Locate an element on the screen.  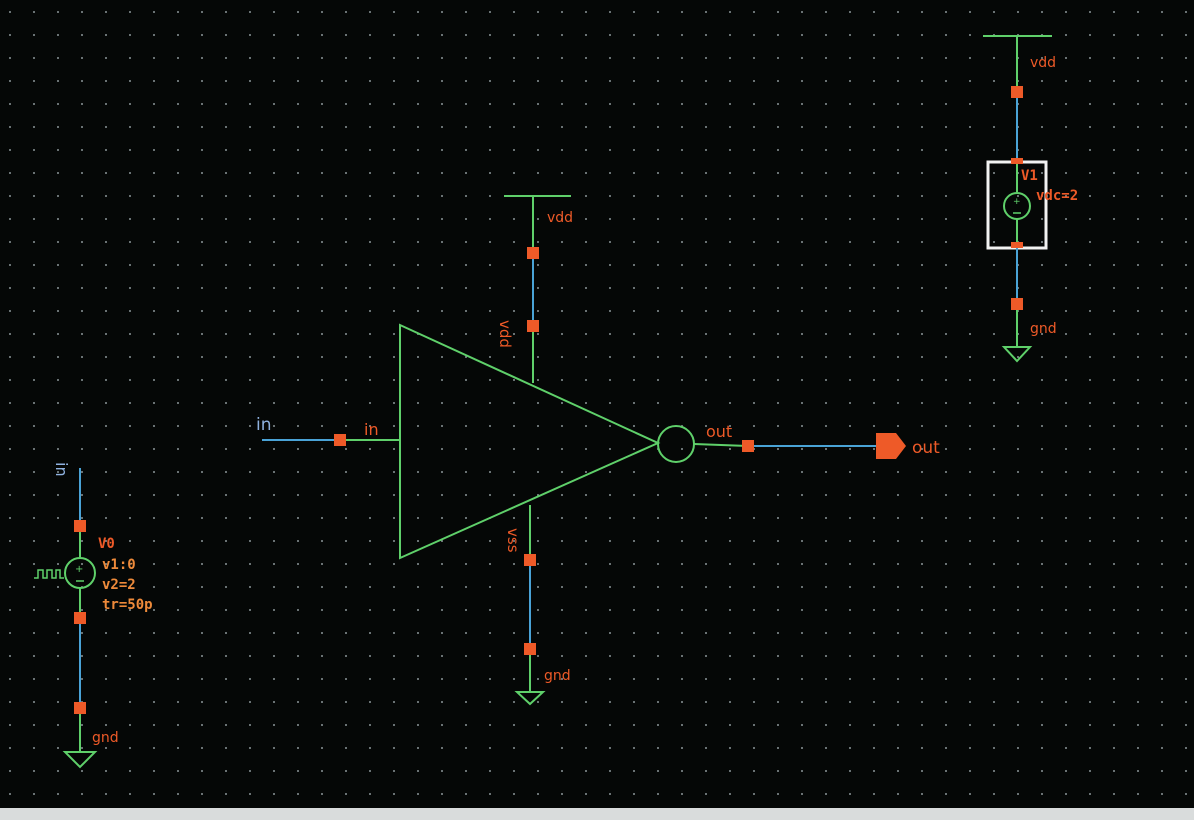
v0-top-pin is located at coordinates (80, 526).